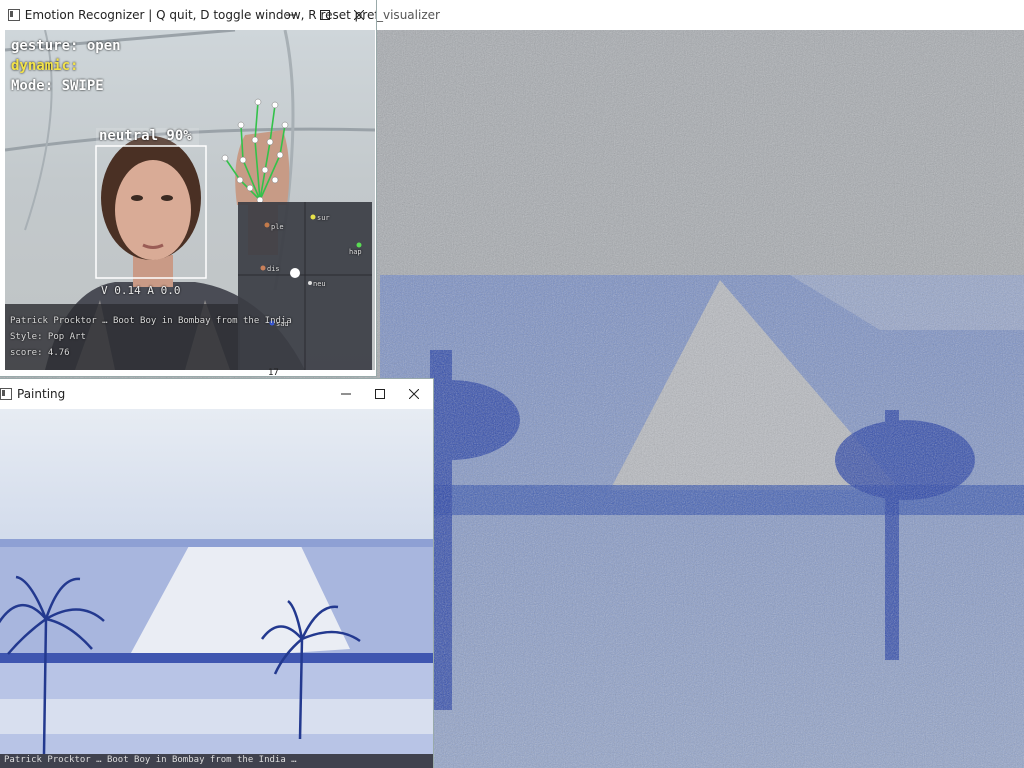 The image size is (1024, 768). What do you see at coordinates (273, 269) in the screenshot?
I see `wheel-label: dis` at bounding box center [273, 269].